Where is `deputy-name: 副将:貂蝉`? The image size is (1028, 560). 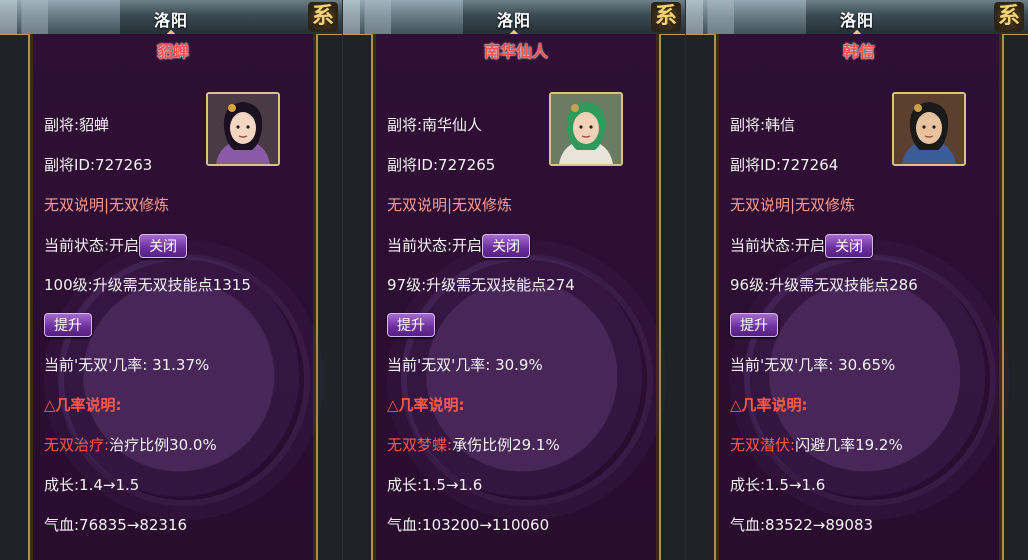 deputy-name: 副将:貂蝉 is located at coordinates (77, 125).